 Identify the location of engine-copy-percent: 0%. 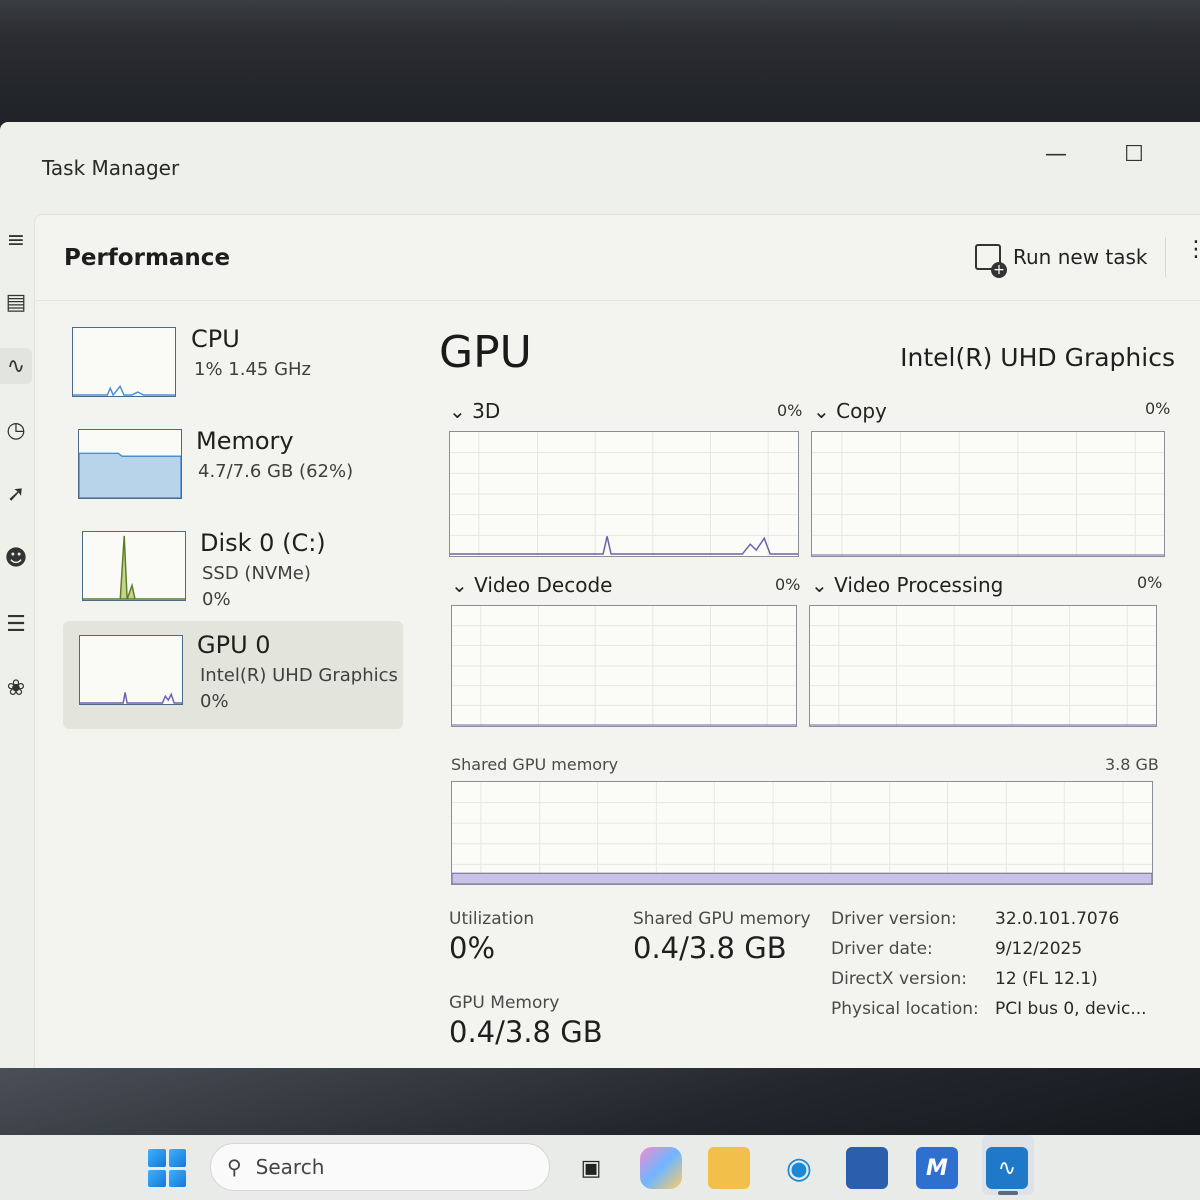
(1158, 408).